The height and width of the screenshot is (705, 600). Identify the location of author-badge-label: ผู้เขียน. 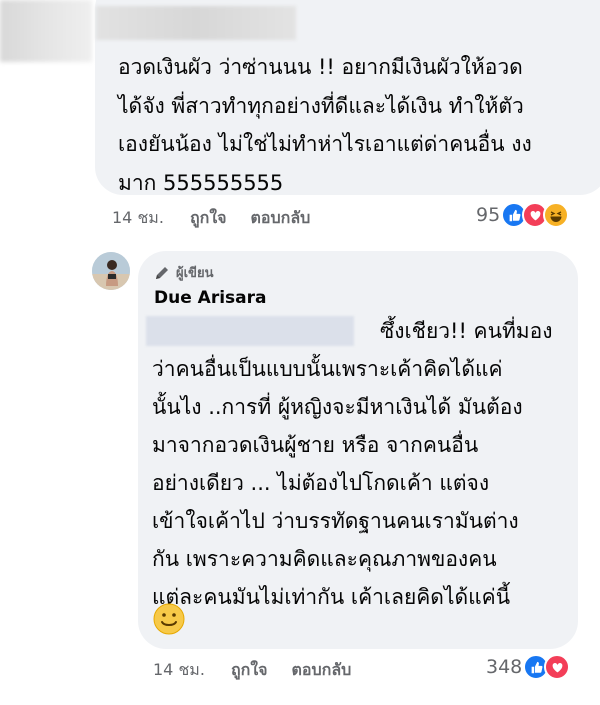
(195, 273).